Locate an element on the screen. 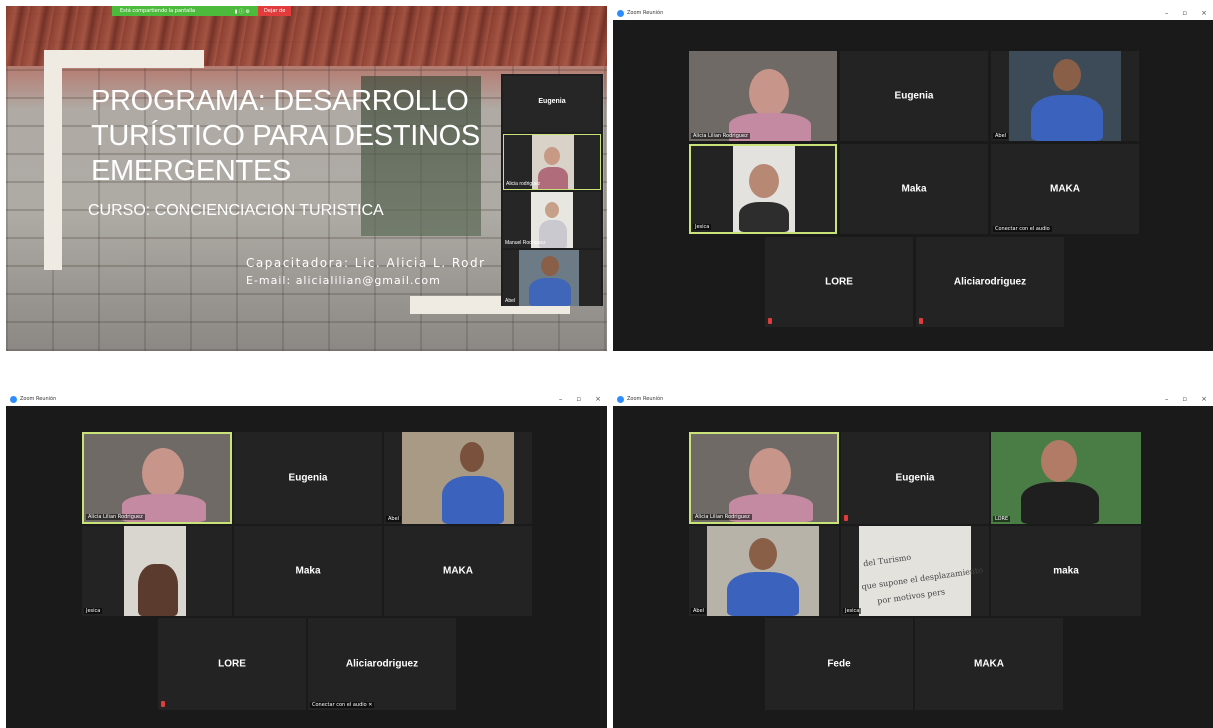 The width and height of the screenshot is (1213, 728). video-tile: Jesica is located at coordinates (157, 571).